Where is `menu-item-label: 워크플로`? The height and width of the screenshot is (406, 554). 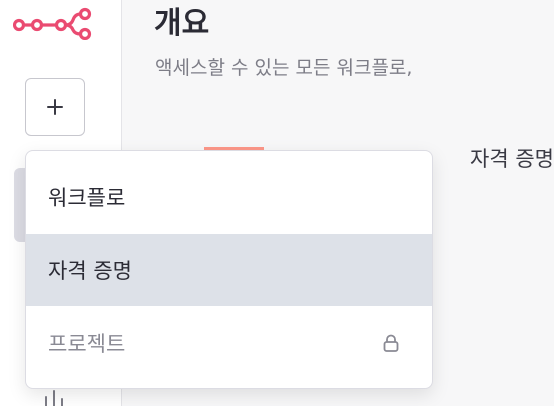
menu-item-label: 워크플로 is located at coordinates (87, 197).